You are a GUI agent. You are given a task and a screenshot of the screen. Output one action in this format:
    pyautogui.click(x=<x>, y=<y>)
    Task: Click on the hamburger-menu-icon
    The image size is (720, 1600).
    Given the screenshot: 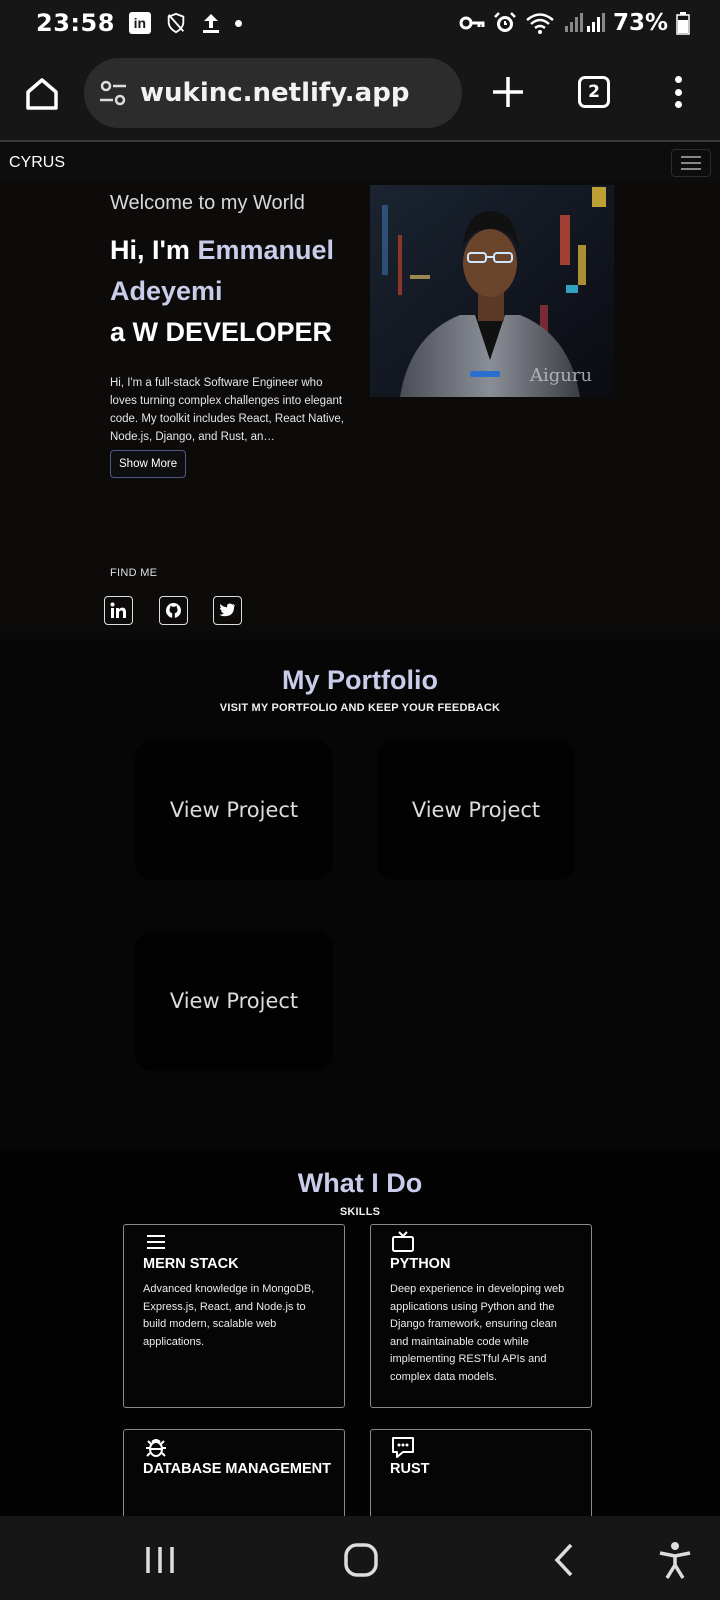 What is the action you would take?
    pyautogui.click(x=691, y=163)
    